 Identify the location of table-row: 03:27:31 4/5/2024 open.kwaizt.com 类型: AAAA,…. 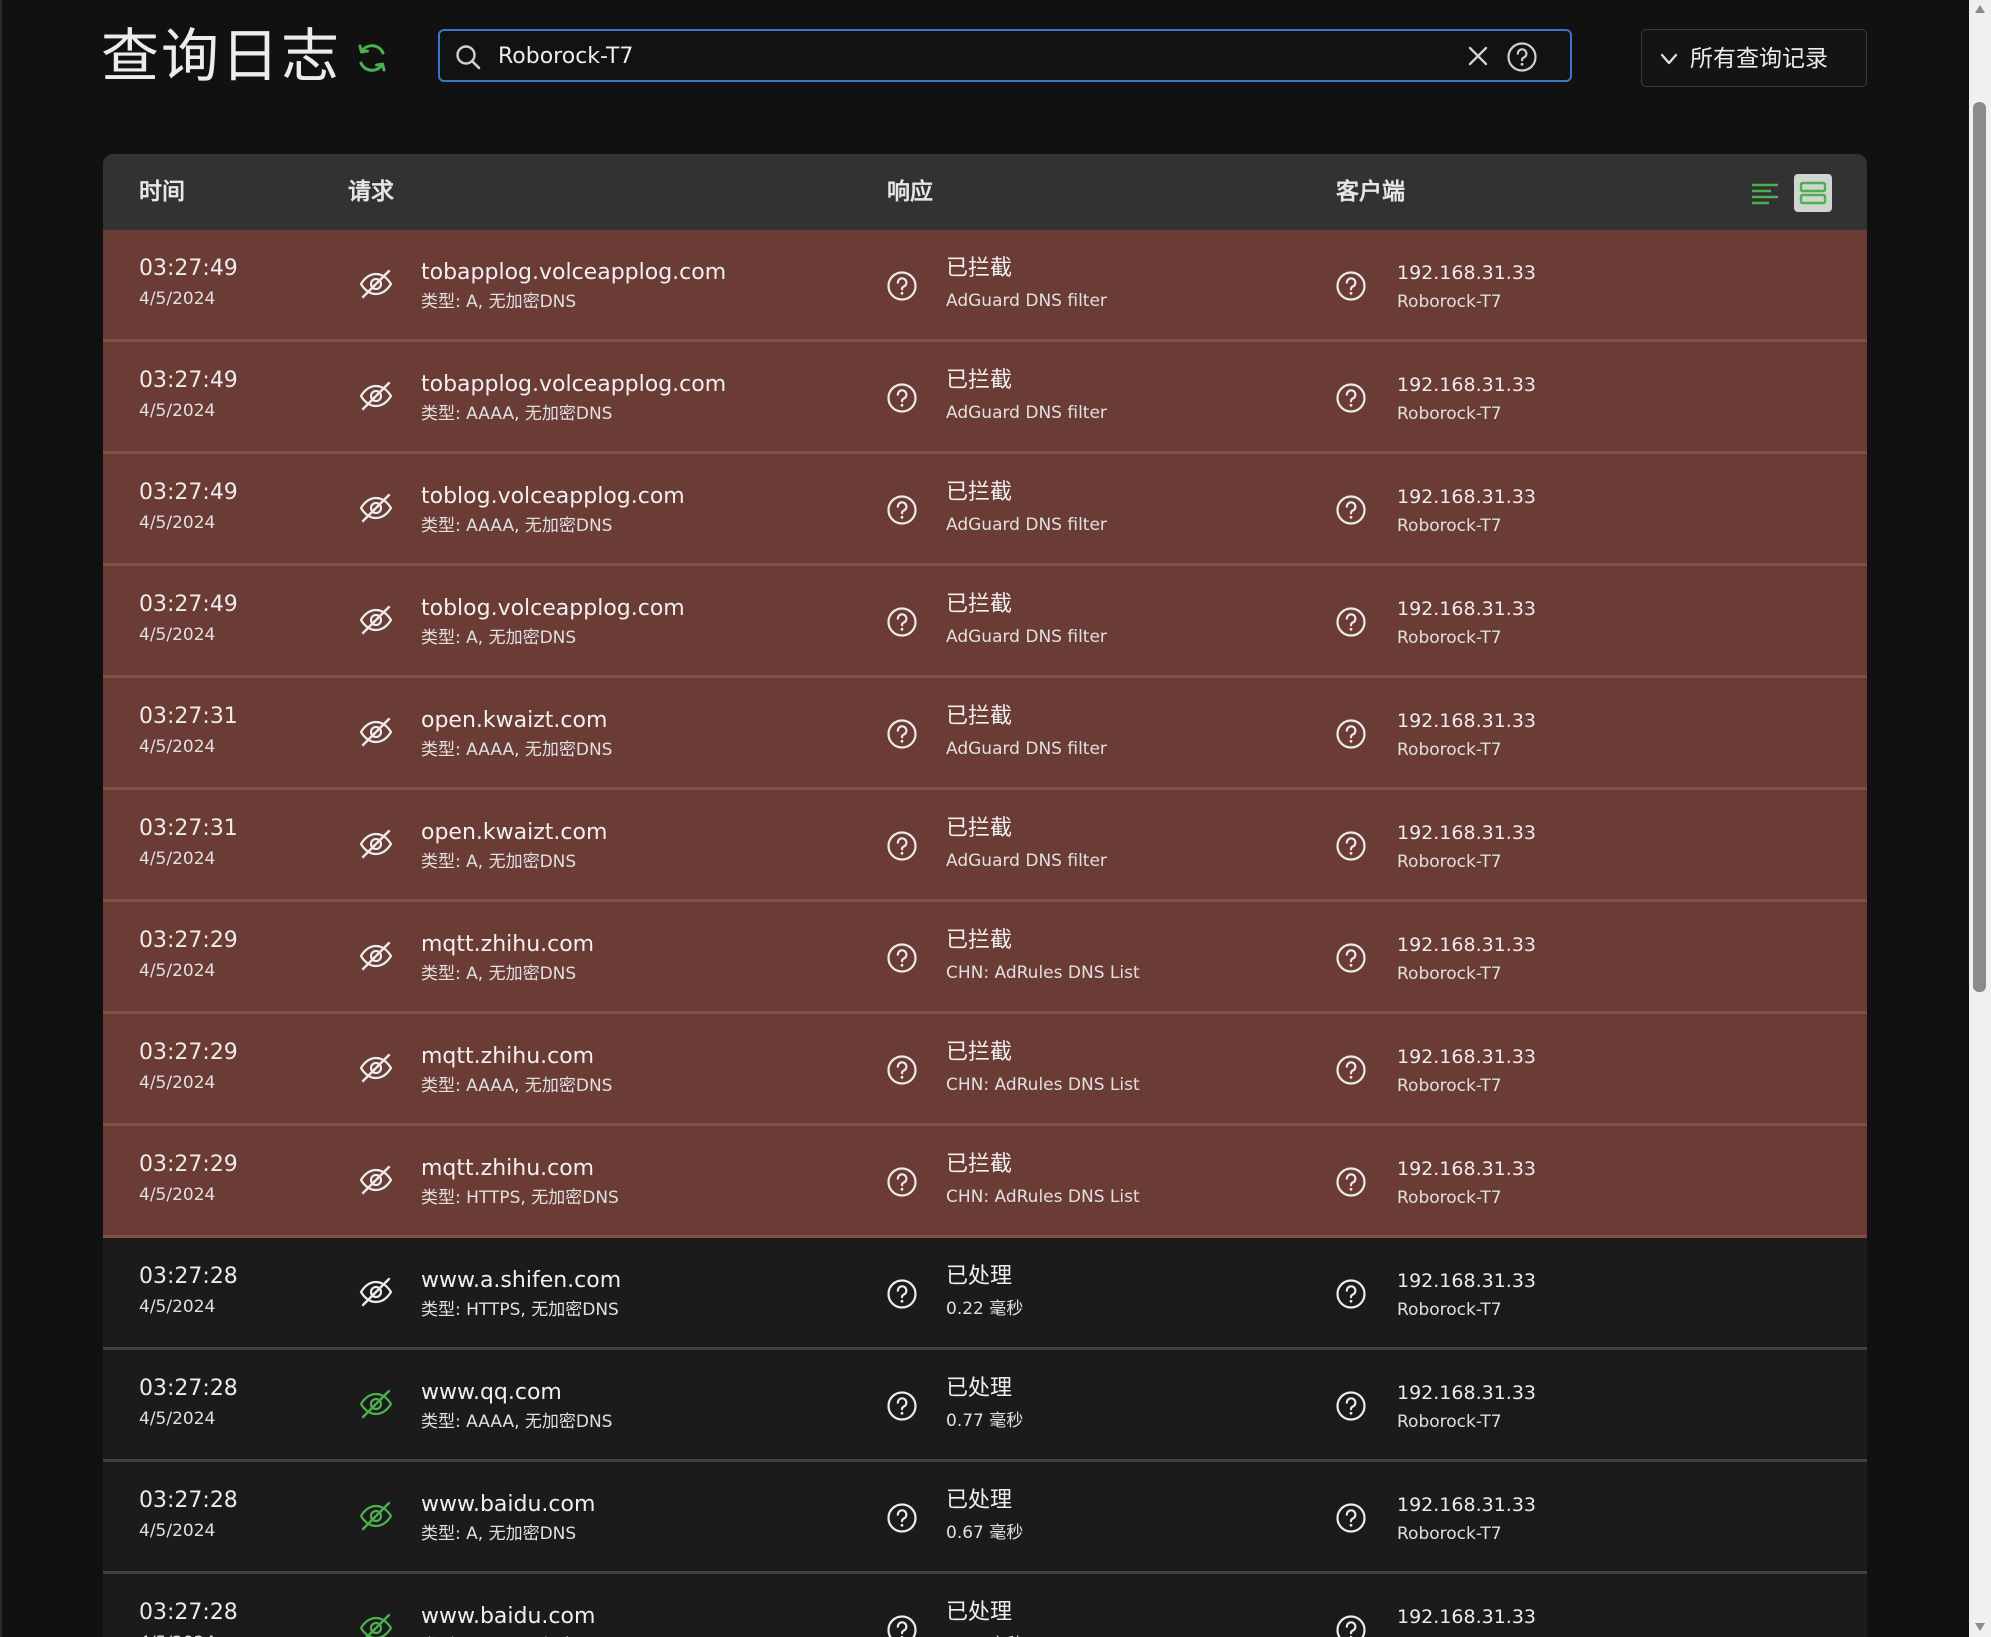
(985, 734).